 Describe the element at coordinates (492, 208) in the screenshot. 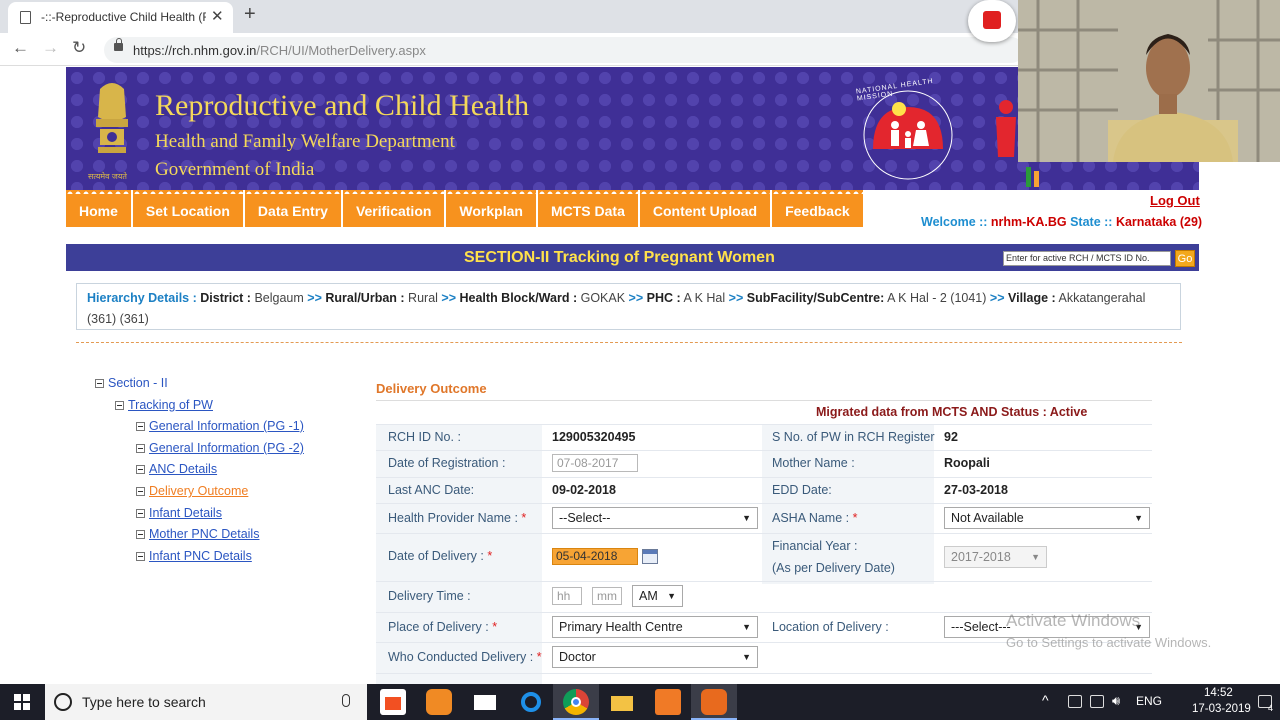

I see `menu-workplan: Workplan` at that location.